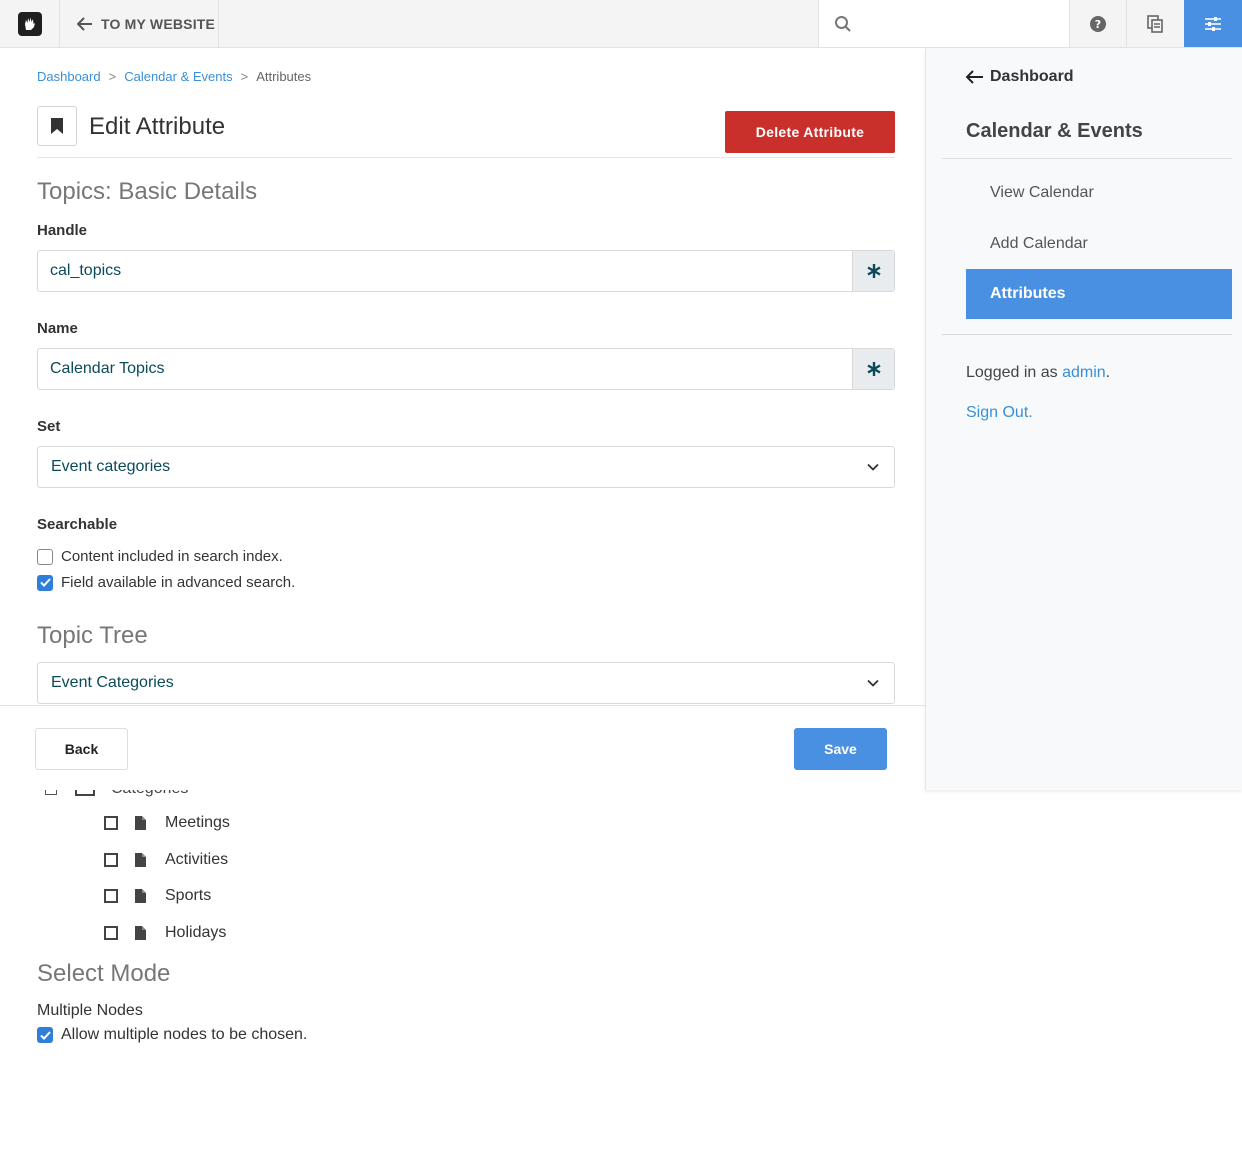  Describe the element at coordinates (77, 524) in the screenshot. I see `searchable-label: Searchable` at that location.